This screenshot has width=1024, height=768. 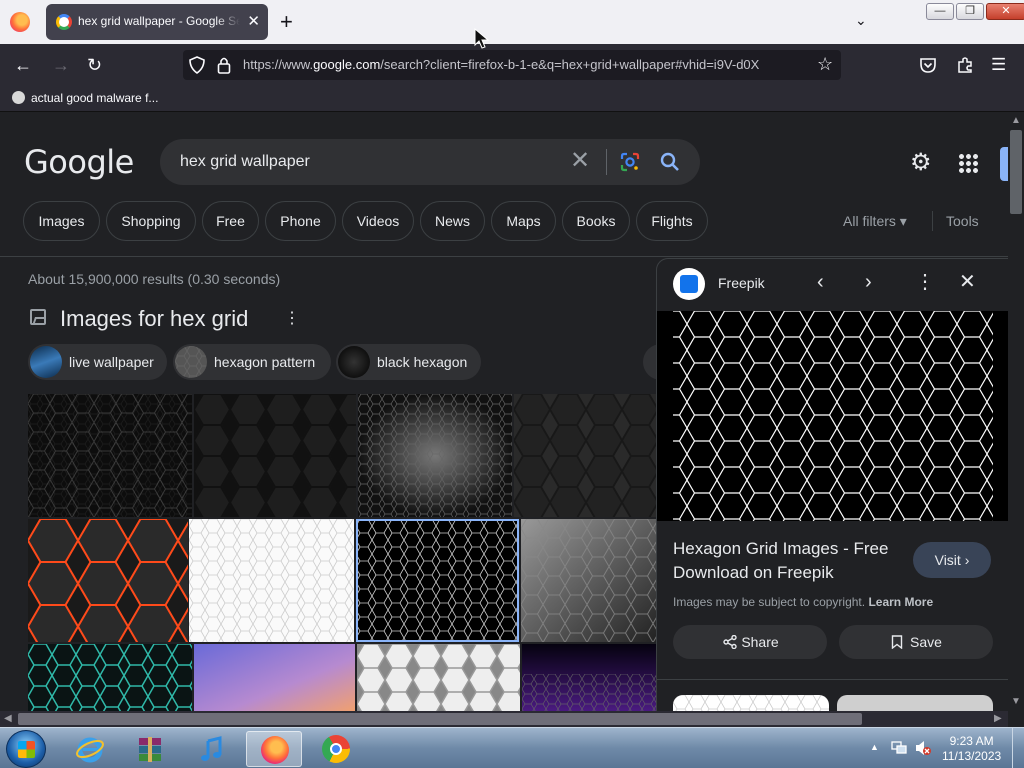 I want to click on related-chip-hexagon-pattern: hexagon pattern, so click(x=252, y=362).